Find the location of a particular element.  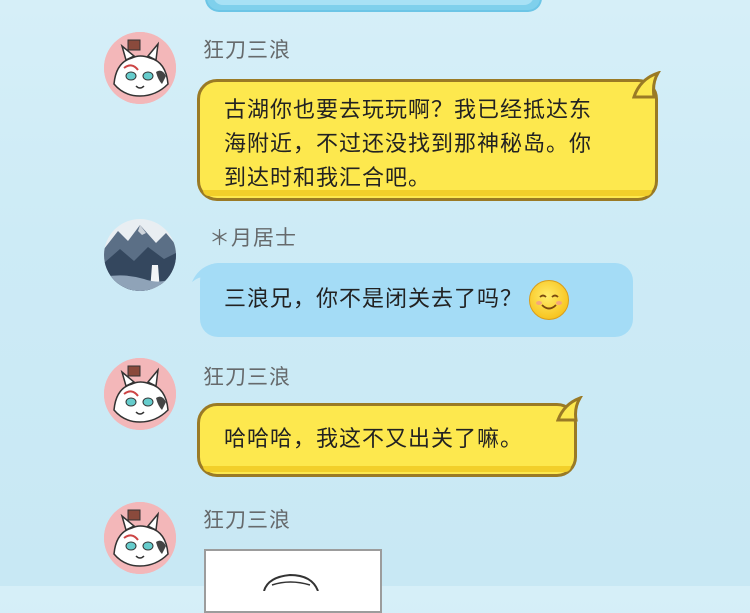

previous-message-bubble is located at coordinates (373, 6).